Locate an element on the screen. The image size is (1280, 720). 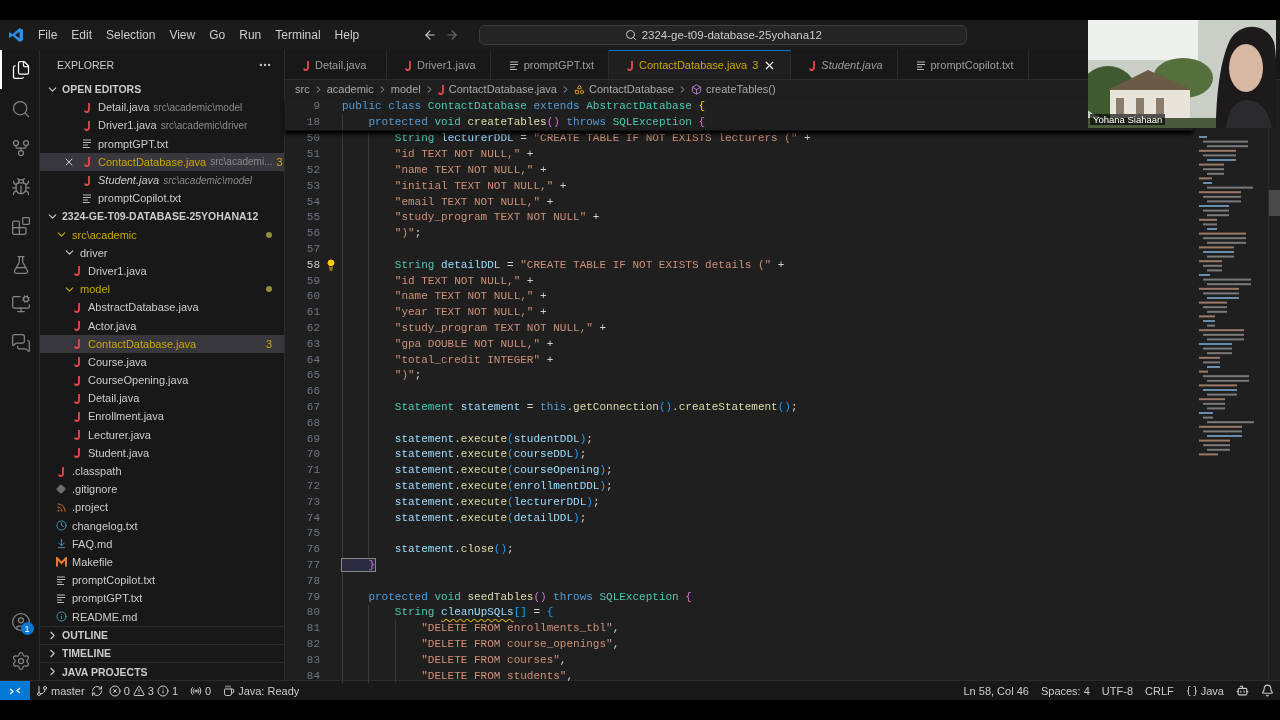
menu-item: Terminal is located at coordinates (298, 35).